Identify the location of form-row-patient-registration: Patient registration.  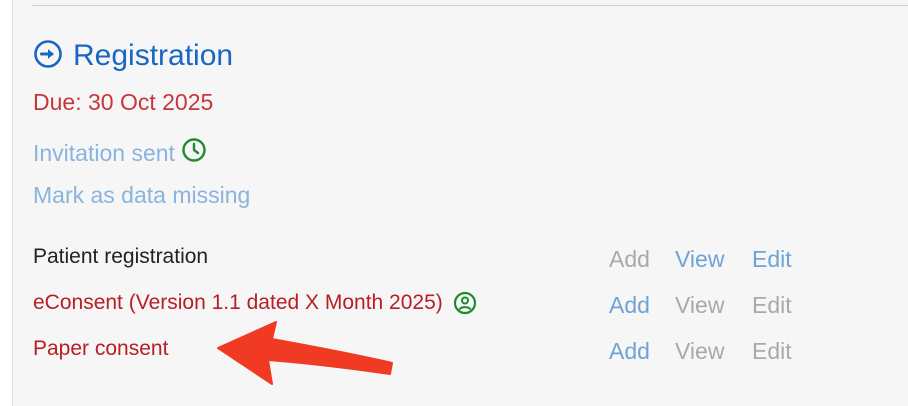
(120, 257).